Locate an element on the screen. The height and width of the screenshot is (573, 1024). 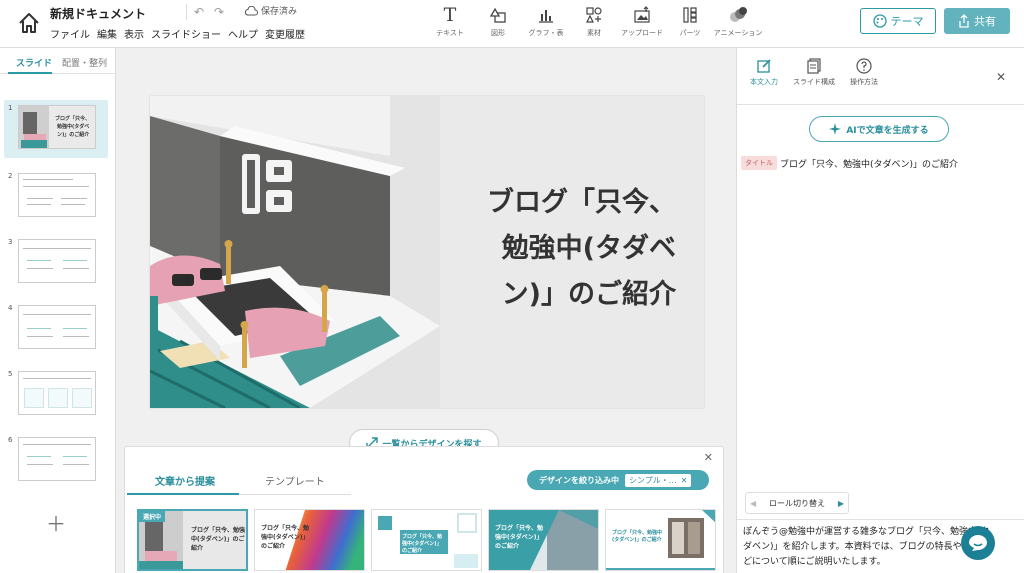
text-icon: T is located at coordinates (450, 15).